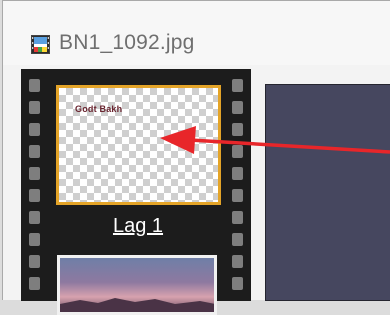 Image resolution: width=390 pixels, height=315 pixels. Describe the element at coordinates (40, 44) in the screenshot. I see `film-image-icon` at that location.